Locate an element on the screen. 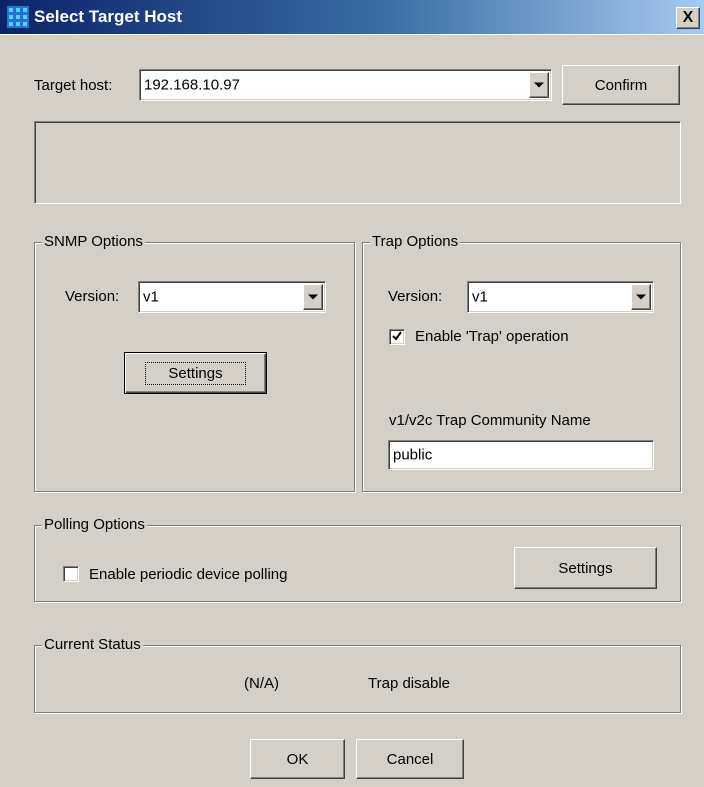 The image size is (704, 787). polling-status-text: (N/A) is located at coordinates (261, 683).